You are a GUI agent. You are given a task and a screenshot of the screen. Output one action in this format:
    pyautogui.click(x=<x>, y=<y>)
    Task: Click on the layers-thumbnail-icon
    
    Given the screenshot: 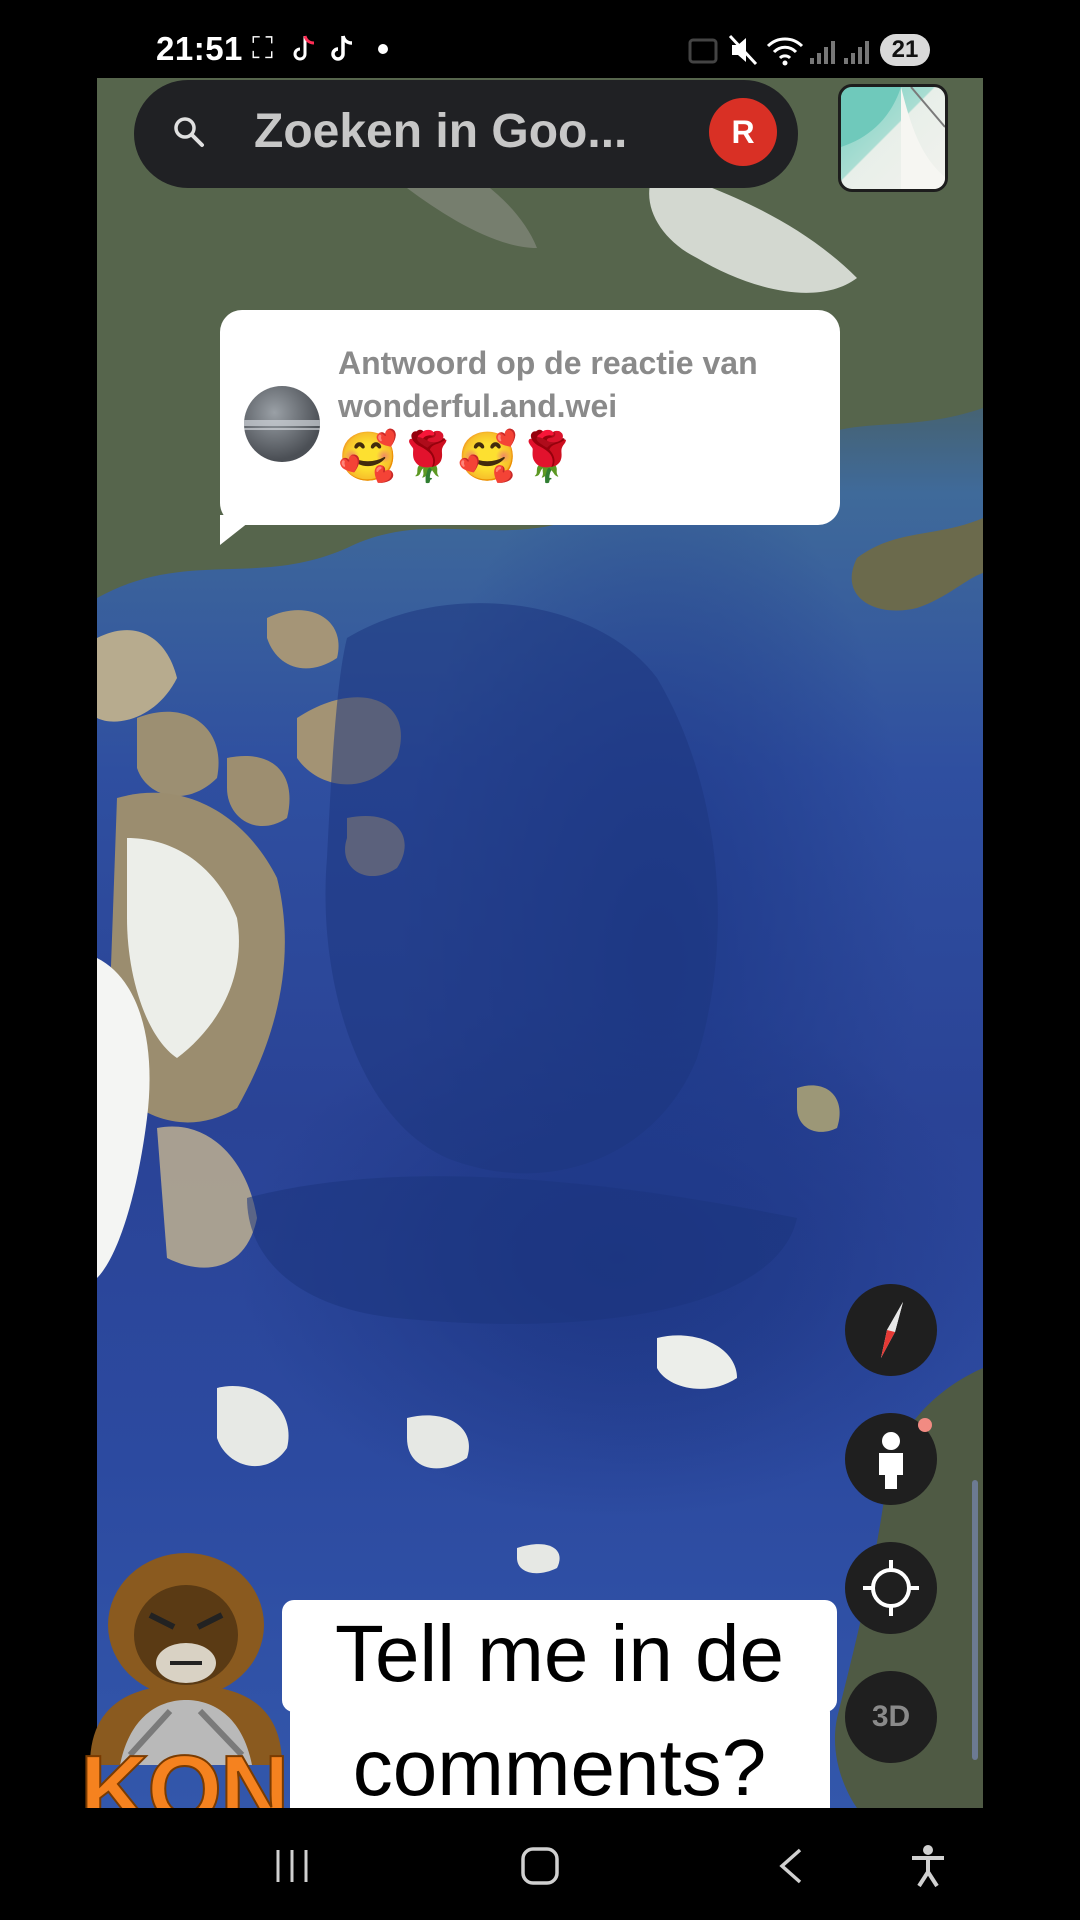 What is the action you would take?
    pyautogui.click(x=893, y=138)
    